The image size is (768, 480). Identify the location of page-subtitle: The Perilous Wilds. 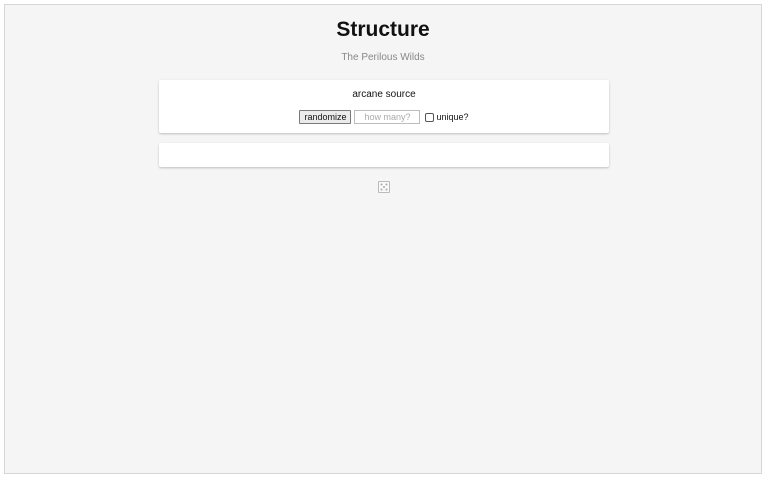
(383, 57).